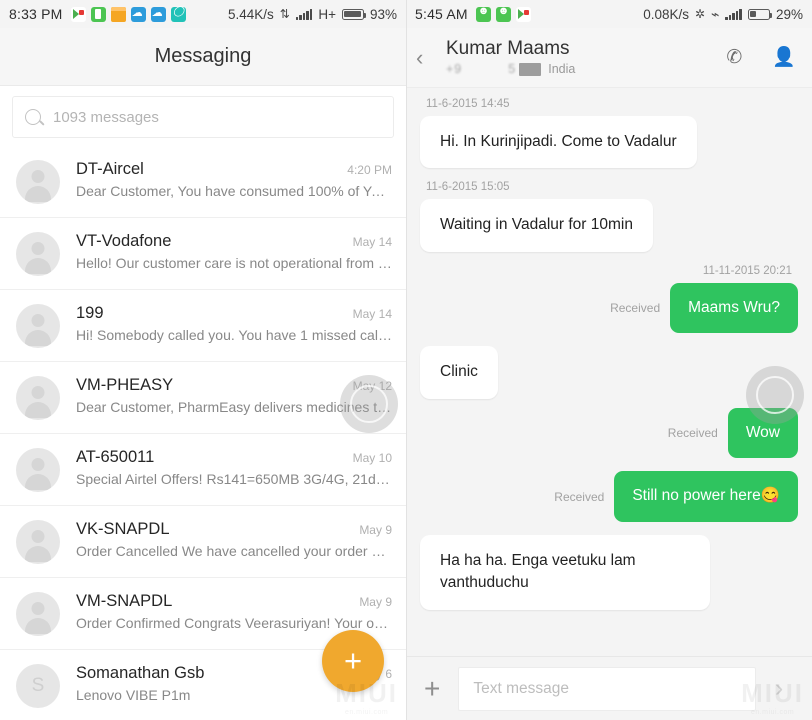 Image resolution: width=812 pixels, height=720 pixels. Describe the element at coordinates (372, 314) in the screenshot. I see `timestamp: May 14` at that location.